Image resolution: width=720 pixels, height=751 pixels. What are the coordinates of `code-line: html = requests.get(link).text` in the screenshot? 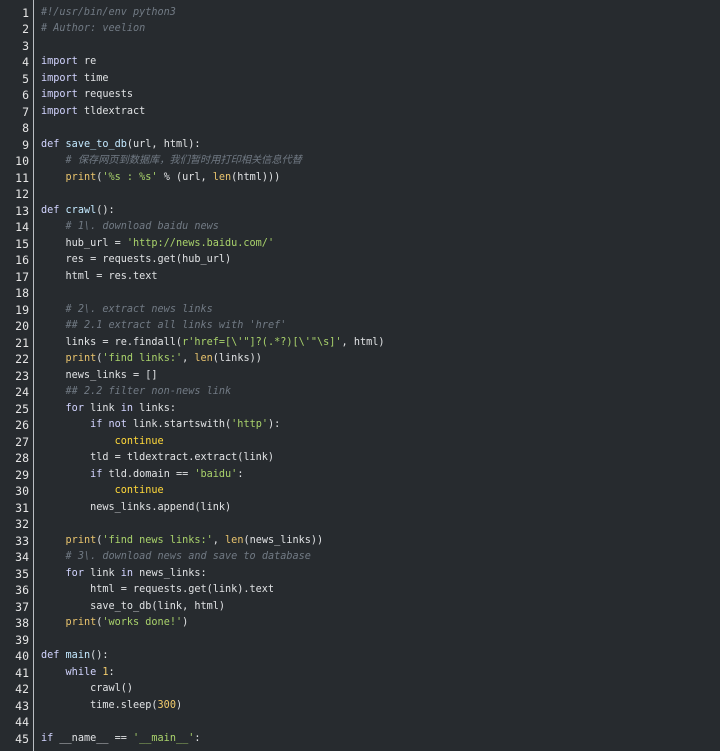 It's located at (157, 590).